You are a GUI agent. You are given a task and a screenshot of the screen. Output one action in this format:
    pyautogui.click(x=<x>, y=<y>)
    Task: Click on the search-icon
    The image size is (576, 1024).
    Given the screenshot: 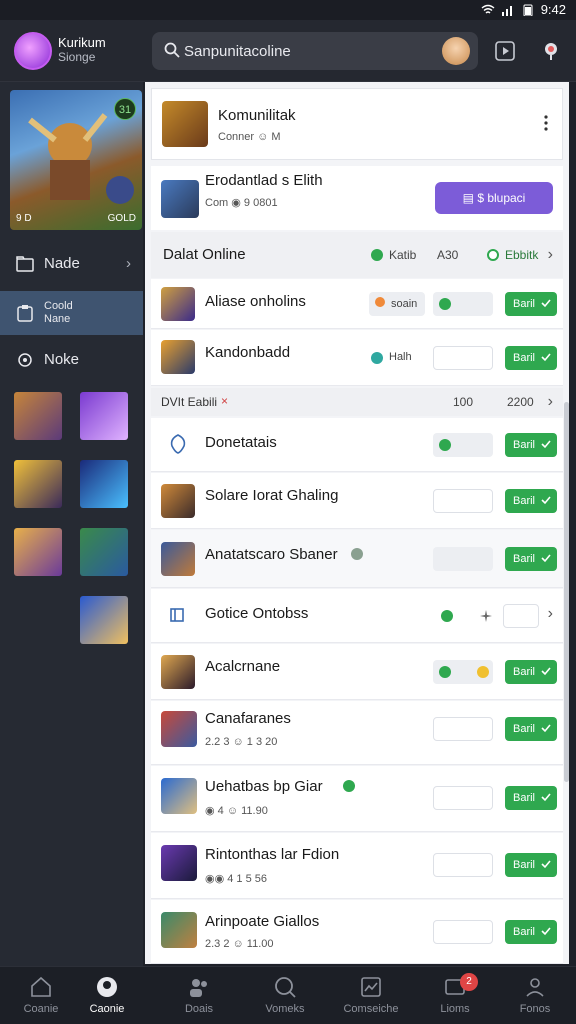 What is the action you would take?
    pyautogui.click(x=285, y=987)
    